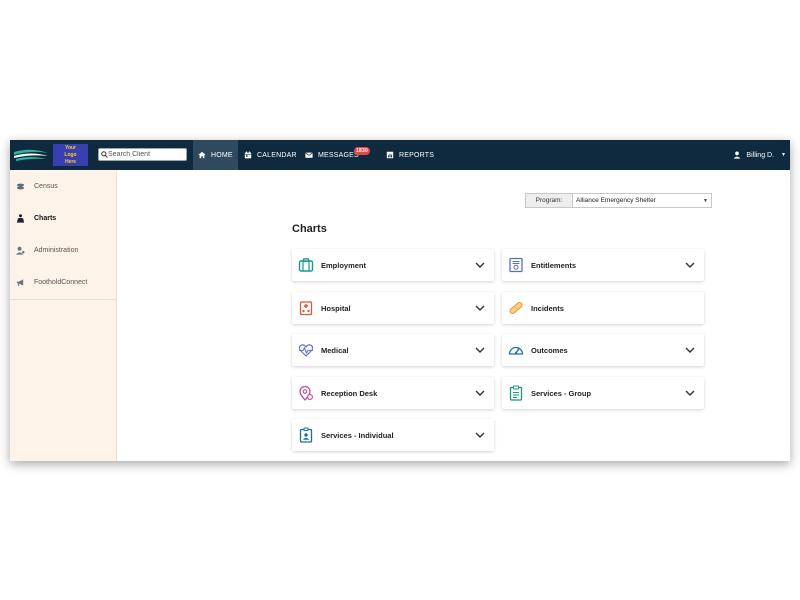 The image size is (800, 600). What do you see at coordinates (31, 155) in the screenshot?
I see `brand-wave-icon` at bounding box center [31, 155].